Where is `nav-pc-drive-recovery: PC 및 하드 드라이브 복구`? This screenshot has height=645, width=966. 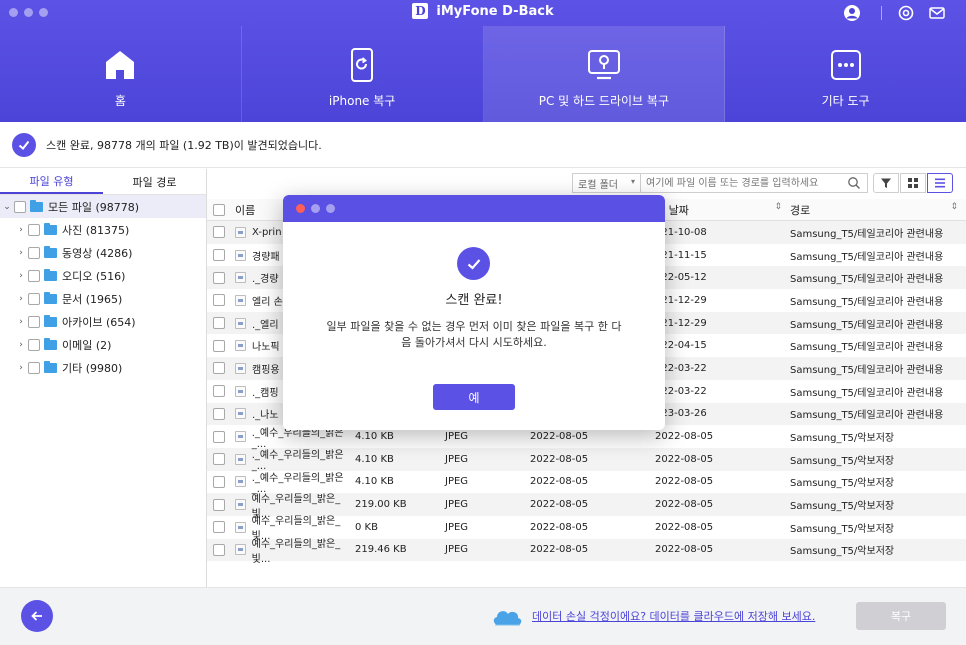 nav-pc-drive-recovery: PC 및 하드 드라이브 복구 is located at coordinates (604, 74).